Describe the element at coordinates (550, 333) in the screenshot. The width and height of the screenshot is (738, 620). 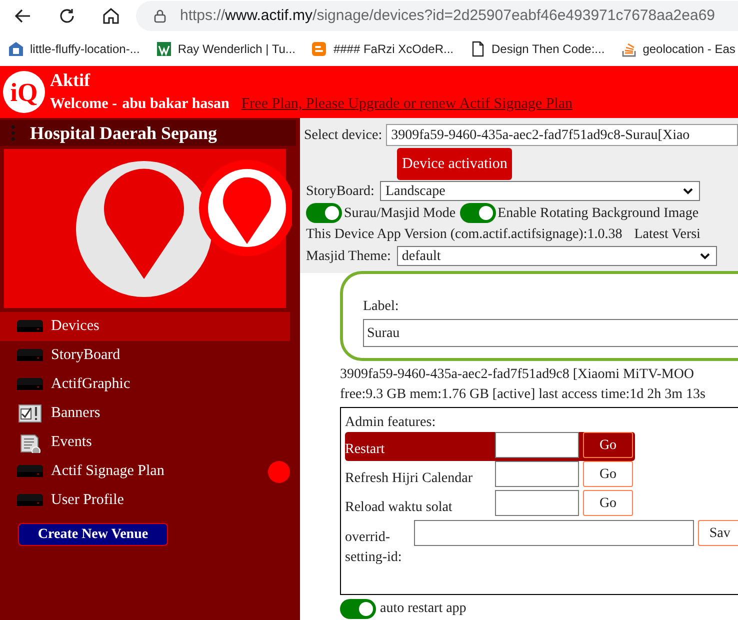
I see `label-input: Surau` at that location.